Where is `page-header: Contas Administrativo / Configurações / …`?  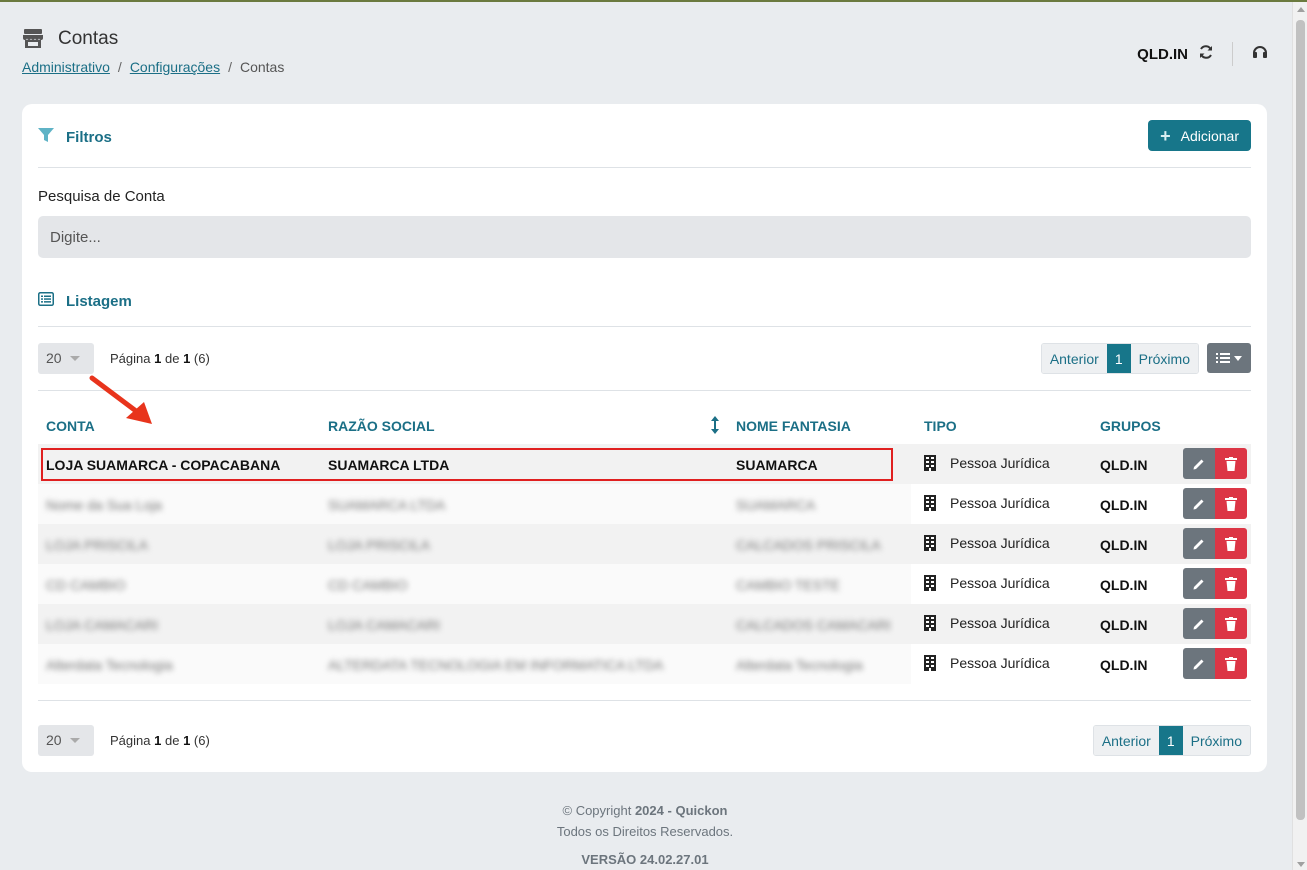
page-header: Contas Administrativo / Configurações / … is located at coordinates (153, 51).